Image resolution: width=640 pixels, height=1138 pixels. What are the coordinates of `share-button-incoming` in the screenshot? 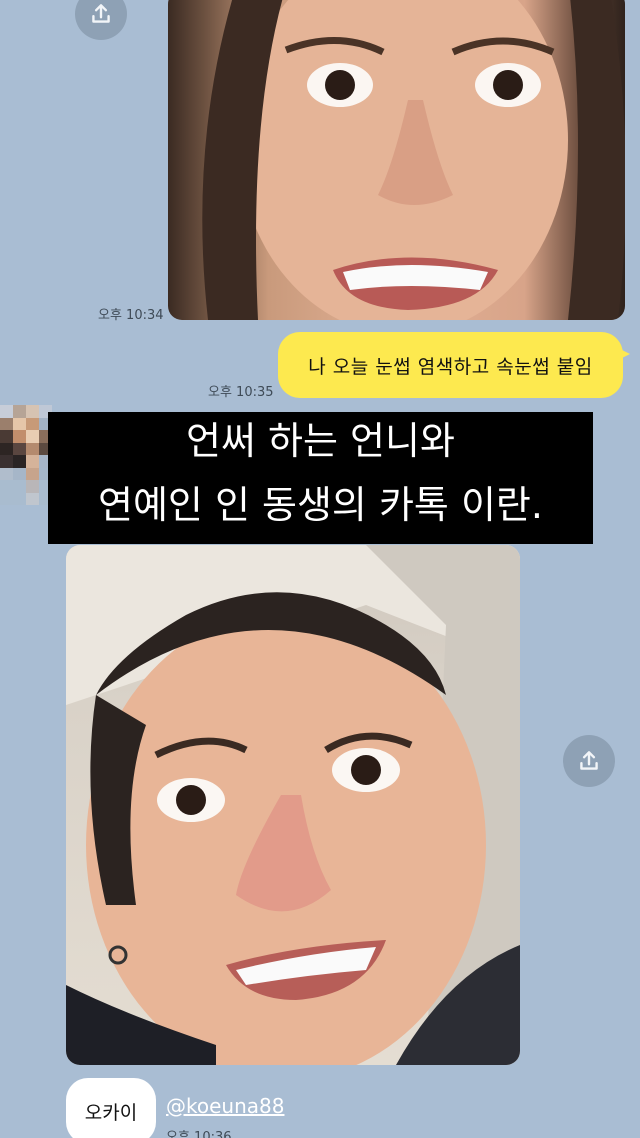 It's located at (589, 761).